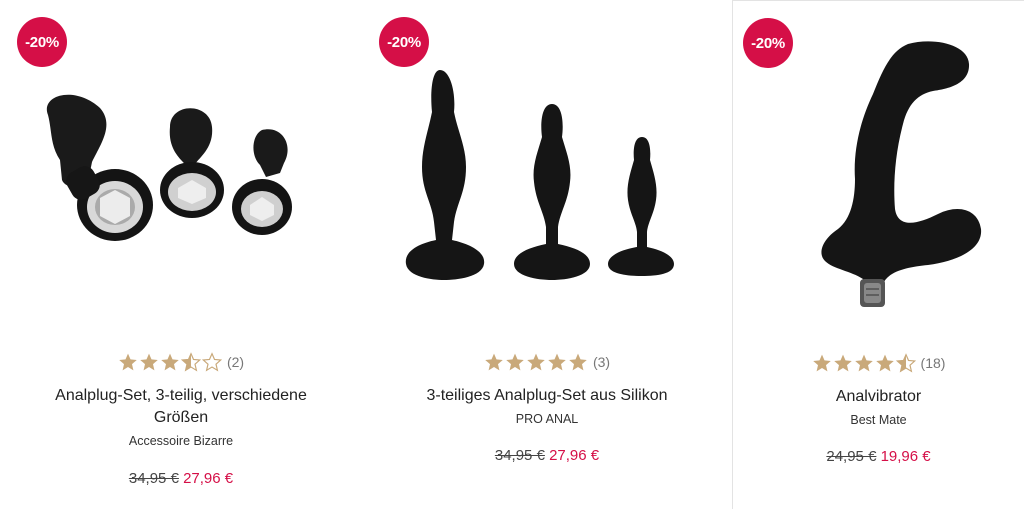 The image size is (1024, 509). What do you see at coordinates (878, 397) in the screenshot?
I see `product-title: Analvibrator` at bounding box center [878, 397].